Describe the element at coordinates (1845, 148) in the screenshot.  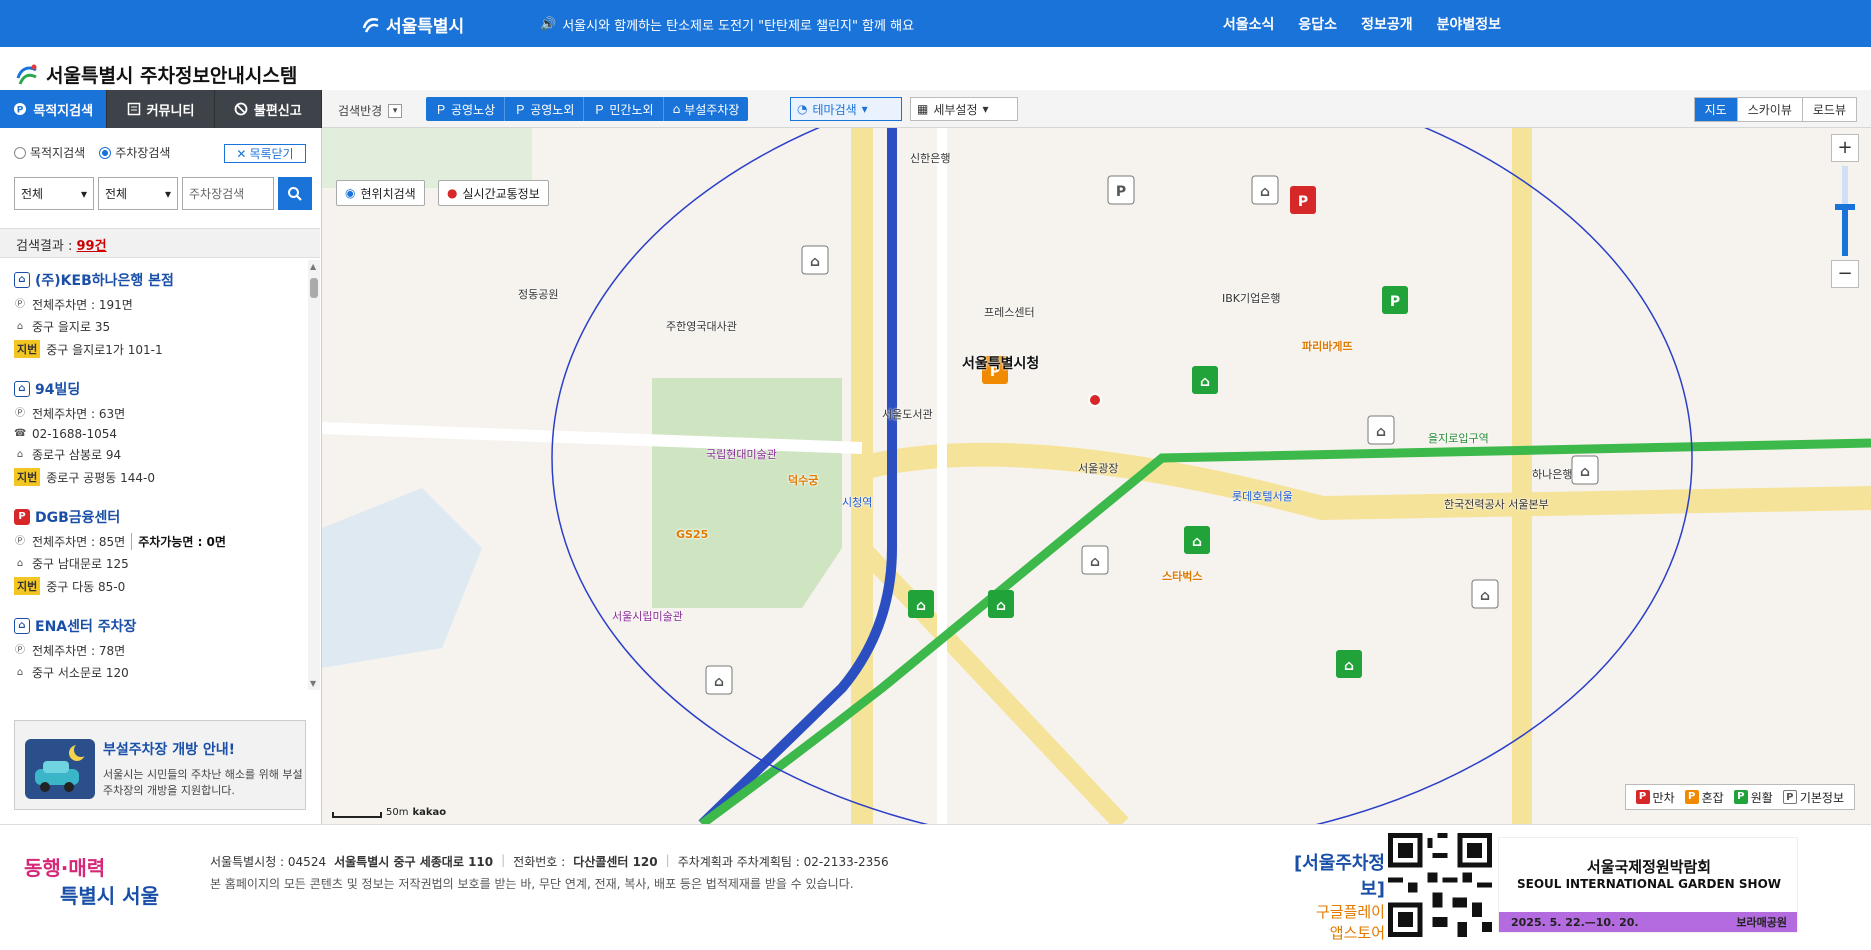
I see `zoom-in-button: +` at that location.